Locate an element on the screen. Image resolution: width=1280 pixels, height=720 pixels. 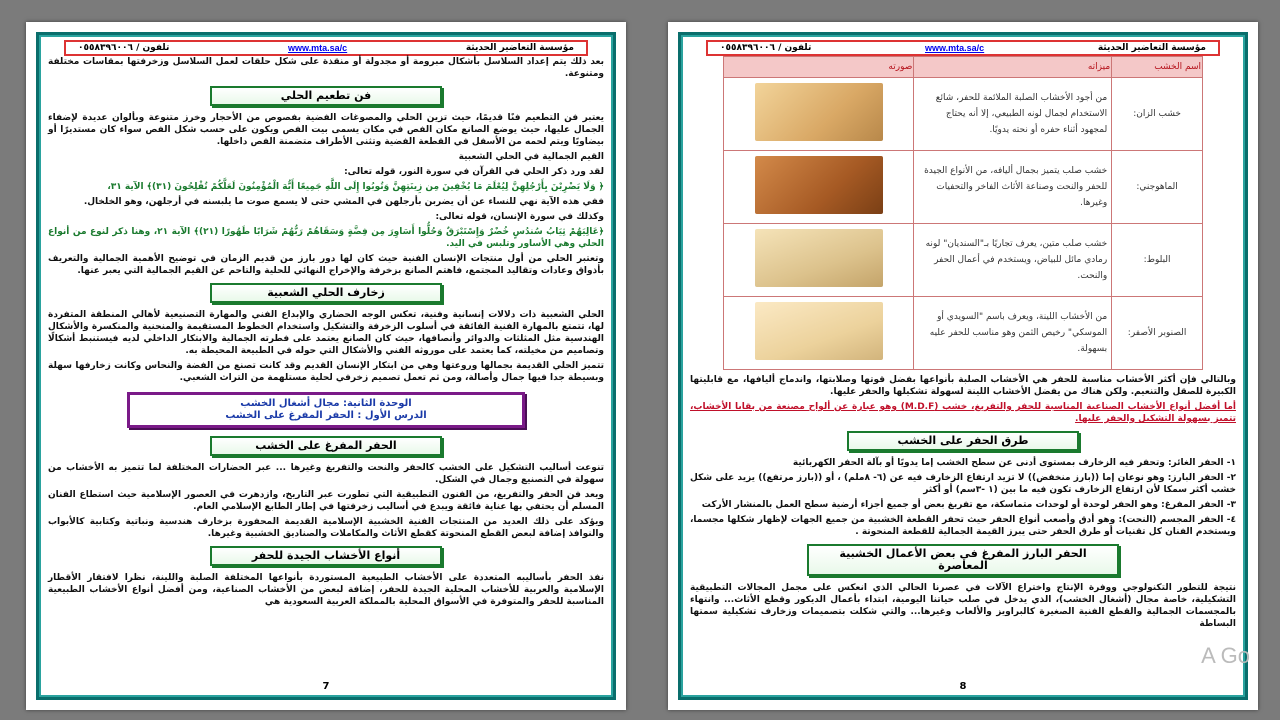
page-number: 8 is located at coordinates (963, 686).